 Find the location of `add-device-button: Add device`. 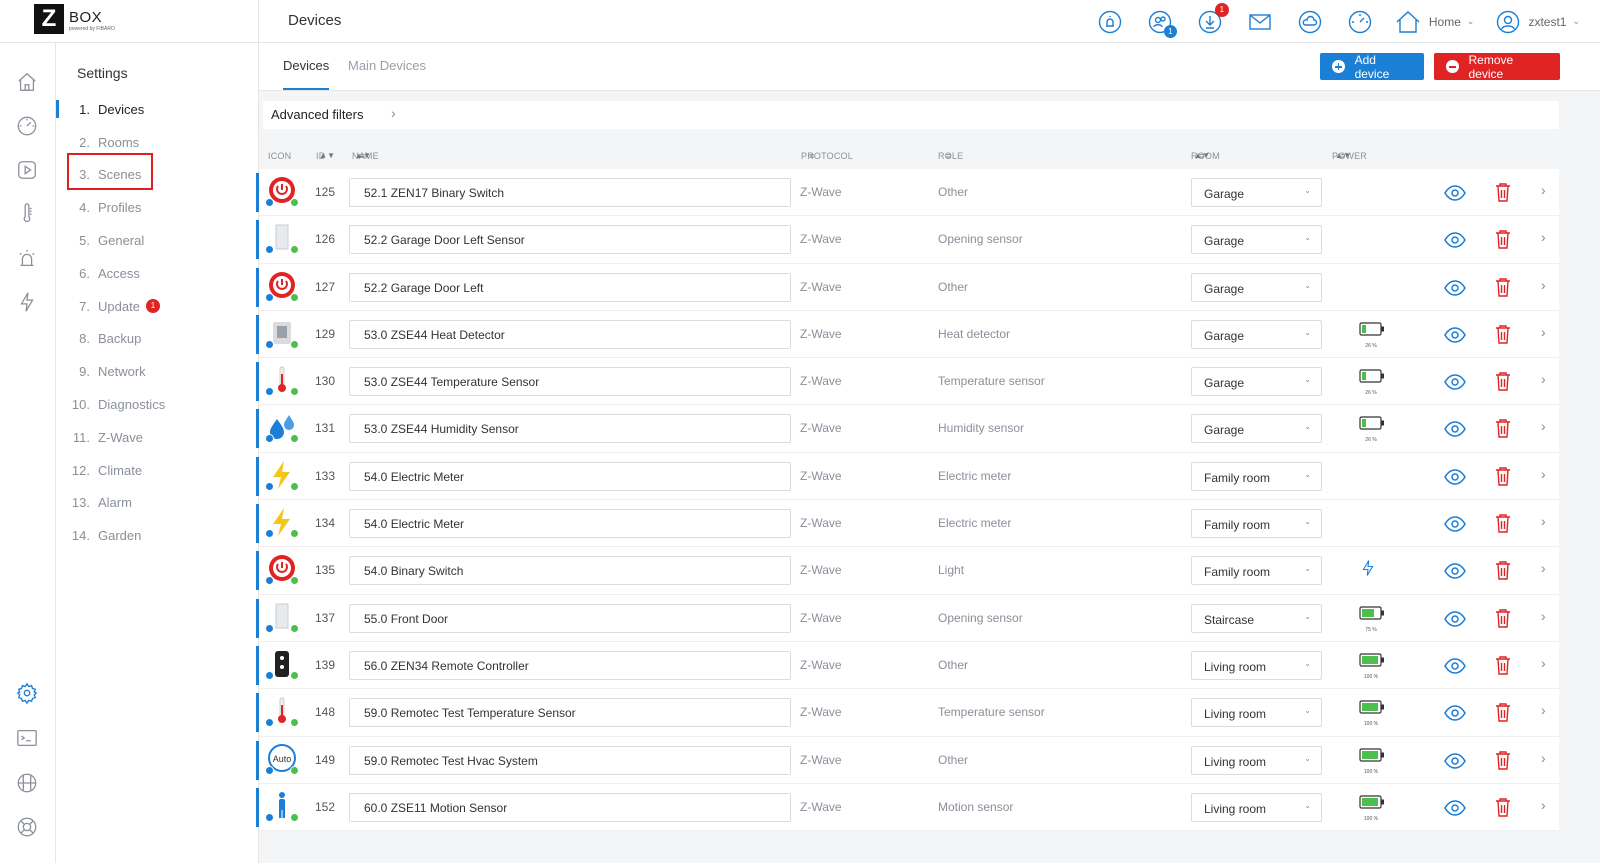

add-device-button: Add device is located at coordinates (1372, 67).